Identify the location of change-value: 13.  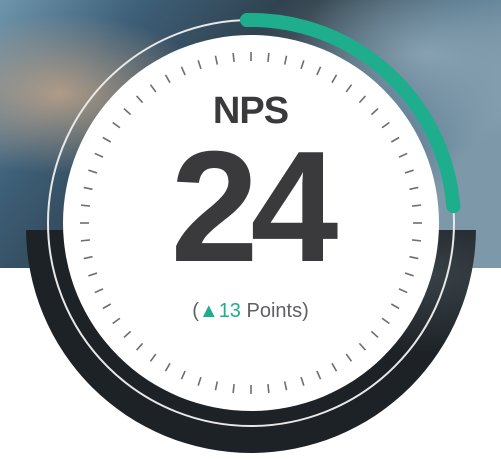
(229, 311).